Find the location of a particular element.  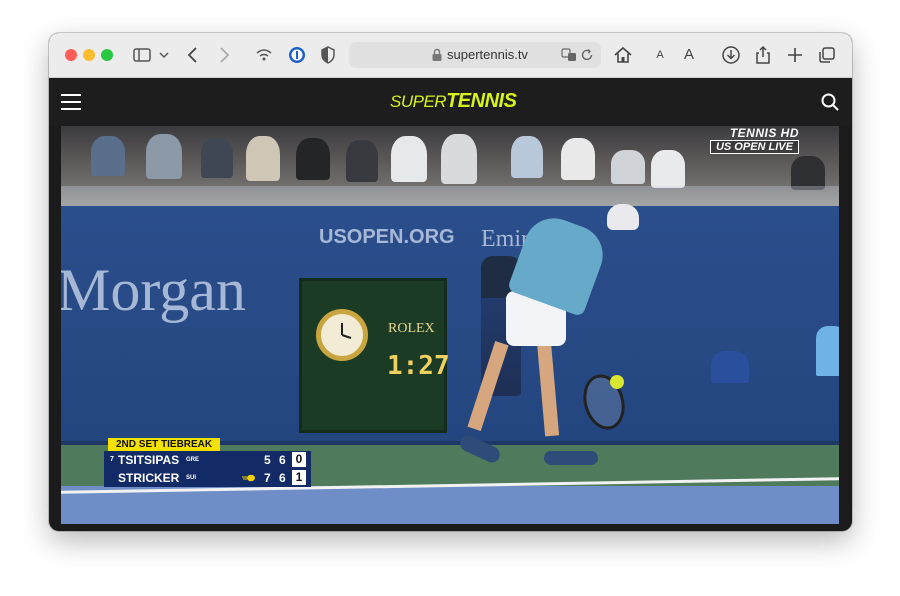

player-cap is located at coordinates (623, 217).